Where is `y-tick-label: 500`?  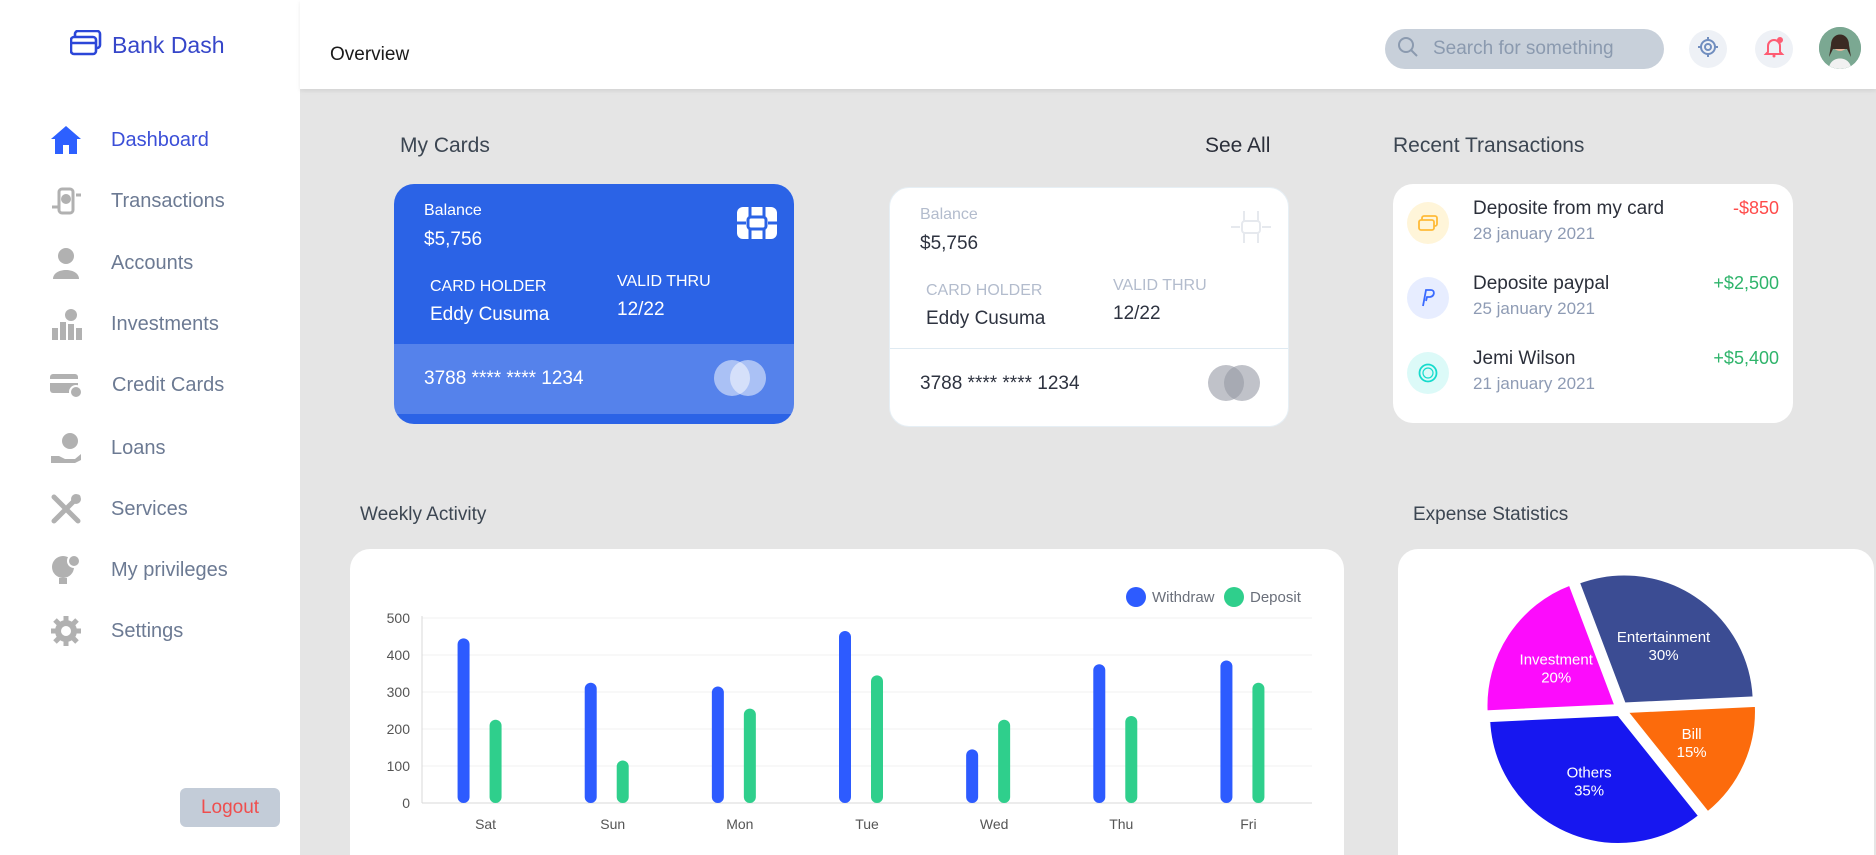 y-tick-label: 500 is located at coordinates (399, 618).